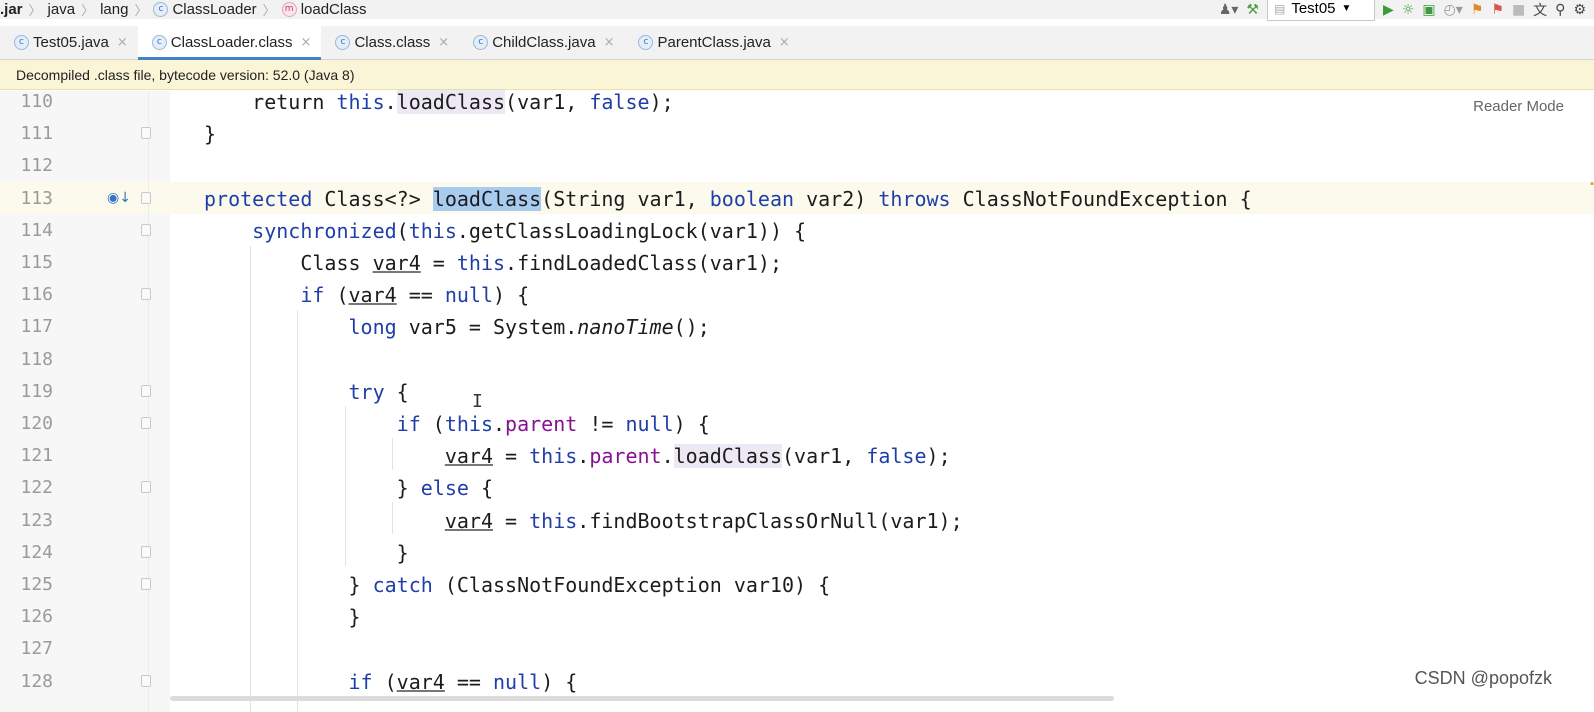 The width and height of the screenshot is (1594, 712). What do you see at coordinates (797, 134) in the screenshot?
I see `code-line: 111}` at bounding box center [797, 134].